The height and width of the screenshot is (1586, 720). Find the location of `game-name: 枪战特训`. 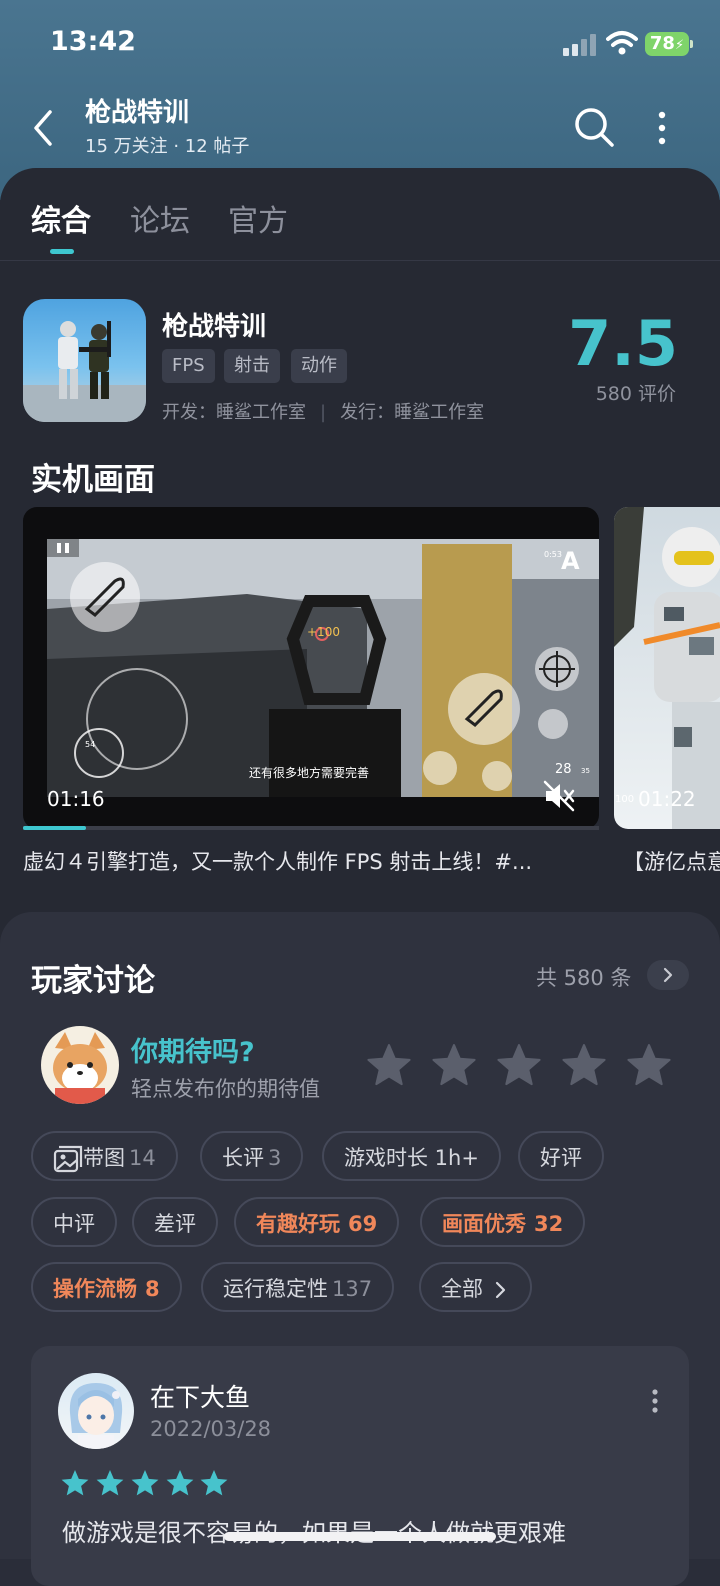

game-name: 枪战特训 is located at coordinates (214, 327).